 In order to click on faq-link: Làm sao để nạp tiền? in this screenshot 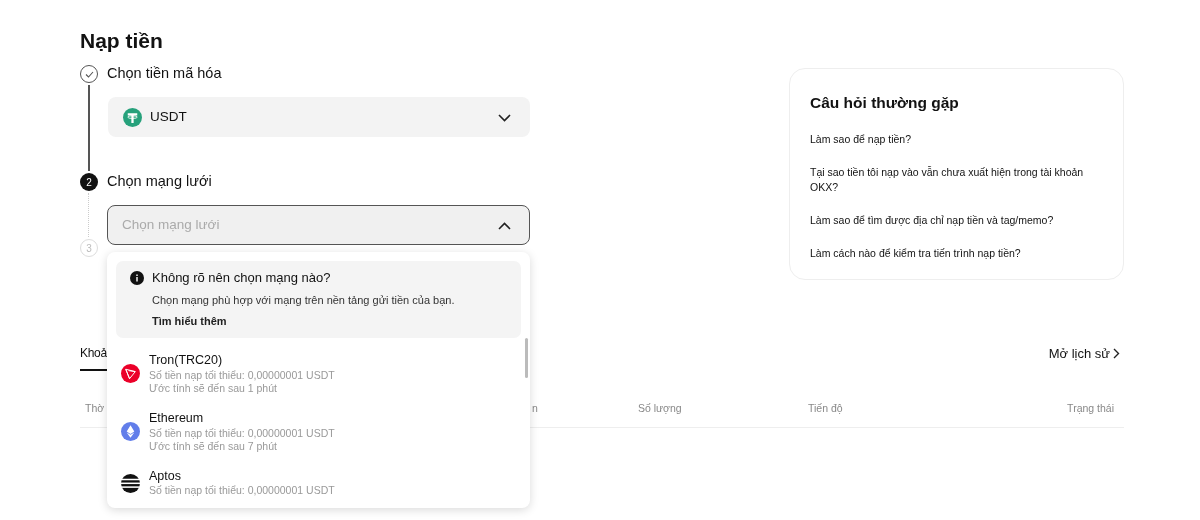, I will do `click(956, 139)`.